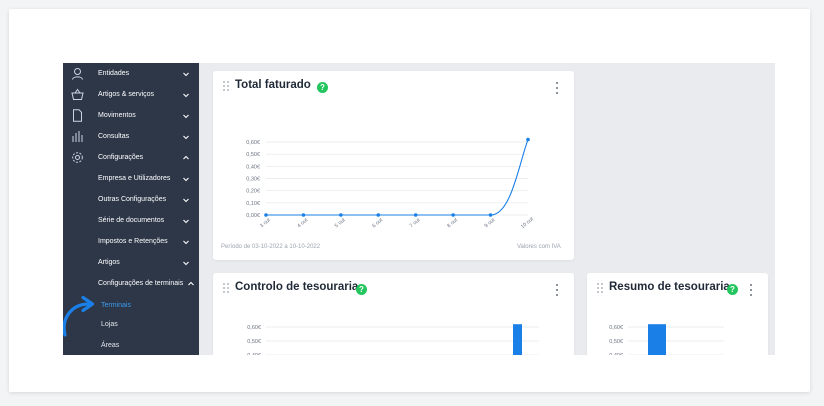  What do you see at coordinates (253, 204) in the screenshot?
I see `y-tick-label: 0,10€` at bounding box center [253, 204].